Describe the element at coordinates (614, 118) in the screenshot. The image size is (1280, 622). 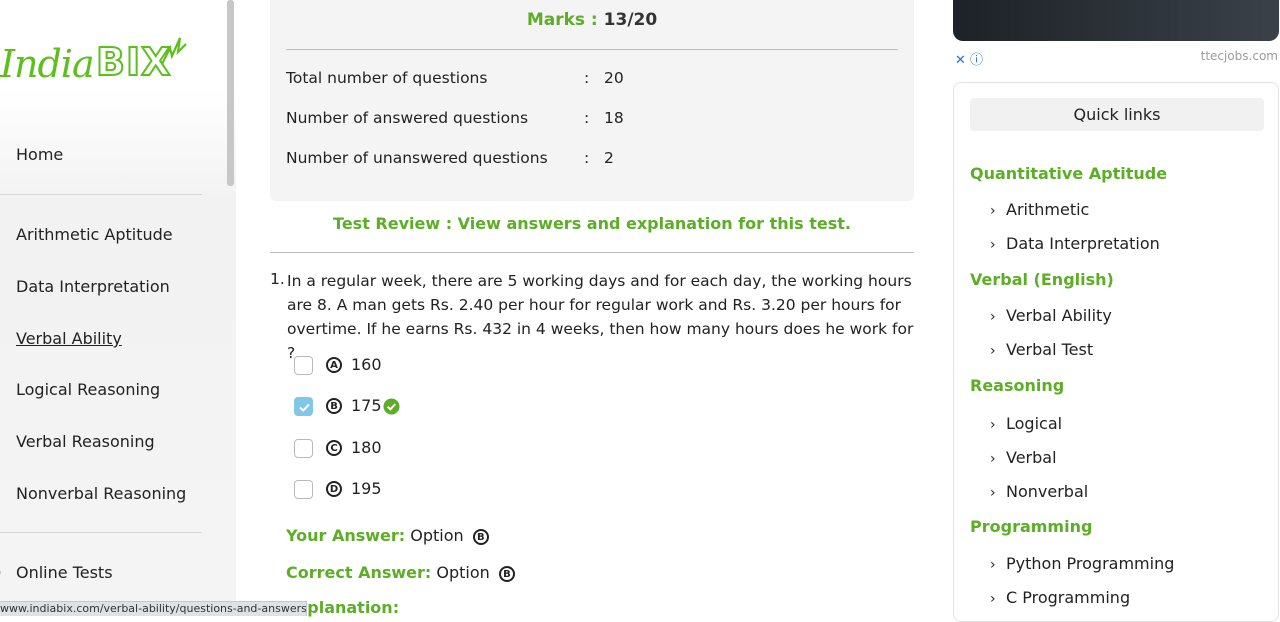
I see `stat-value: 18` at that location.